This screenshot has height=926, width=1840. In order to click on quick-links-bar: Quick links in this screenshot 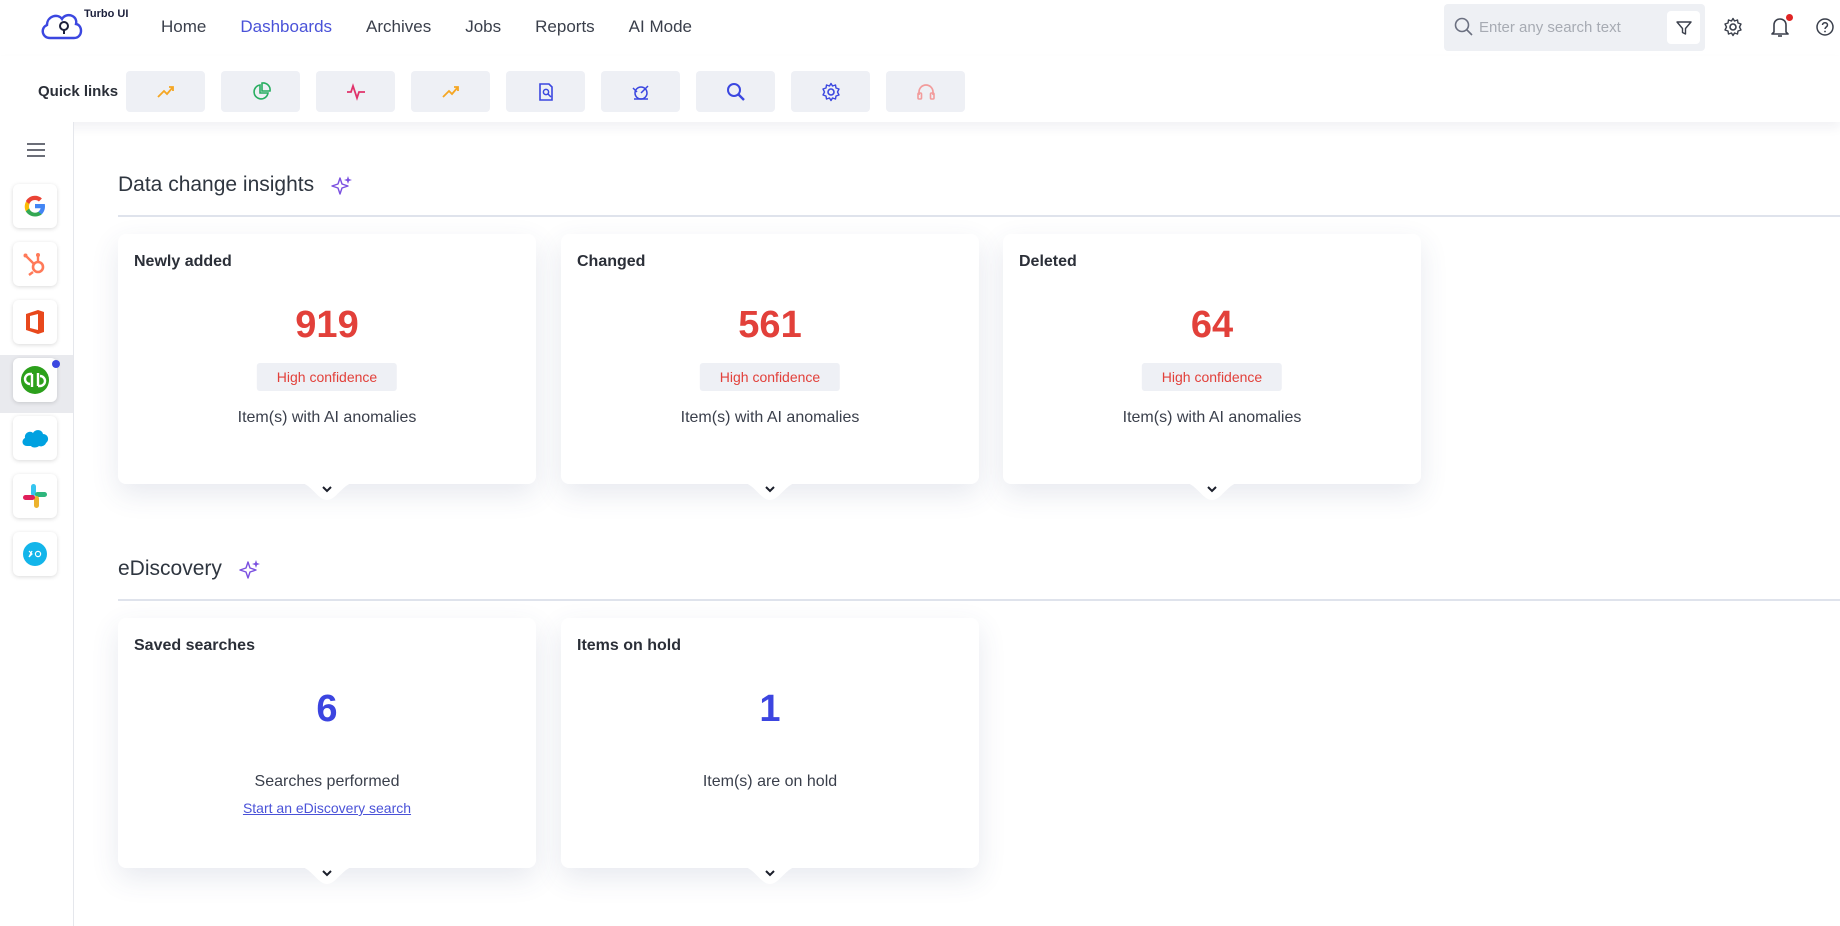, I will do `click(920, 89)`.